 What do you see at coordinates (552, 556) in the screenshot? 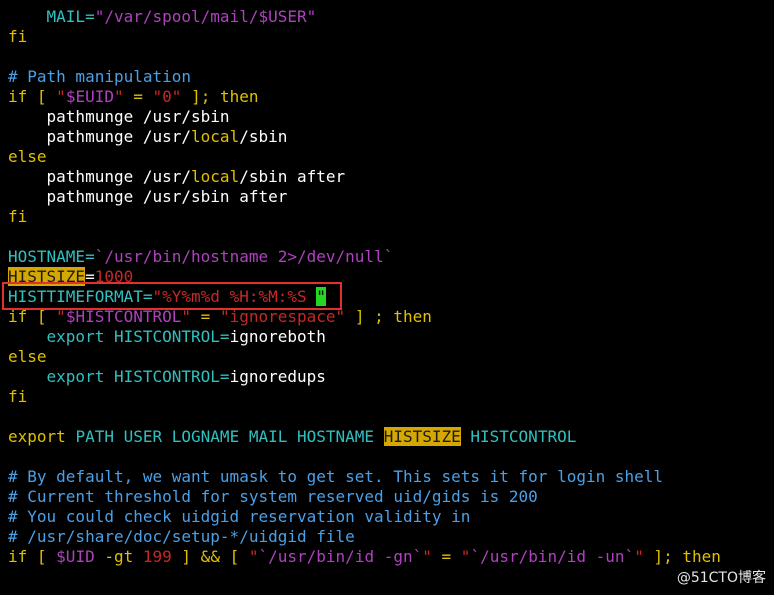
I see `code-token: `/usr/bin/id -un`` at bounding box center [552, 556].